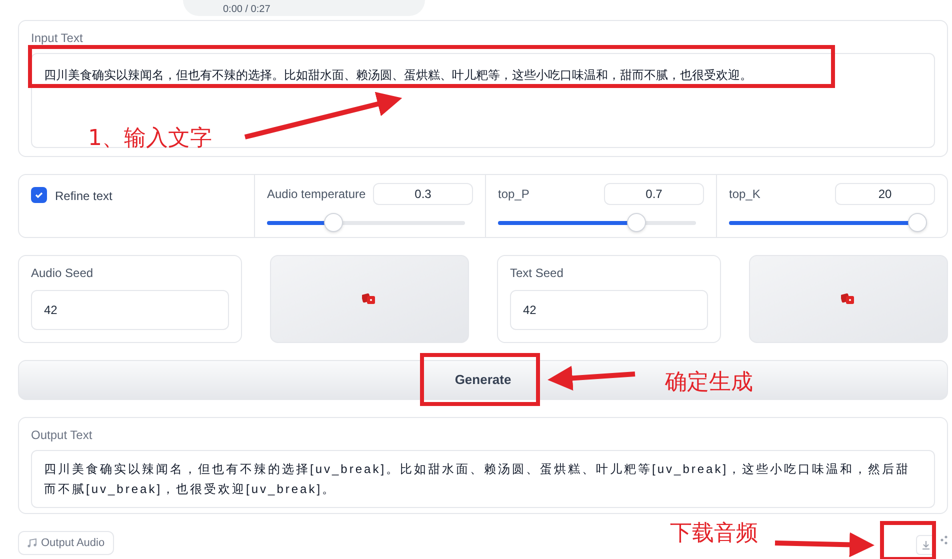 The width and height of the screenshot is (952, 559). Describe the element at coordinates (57, 38) in the screenshot. I see `field-label: Input Text` at that location.